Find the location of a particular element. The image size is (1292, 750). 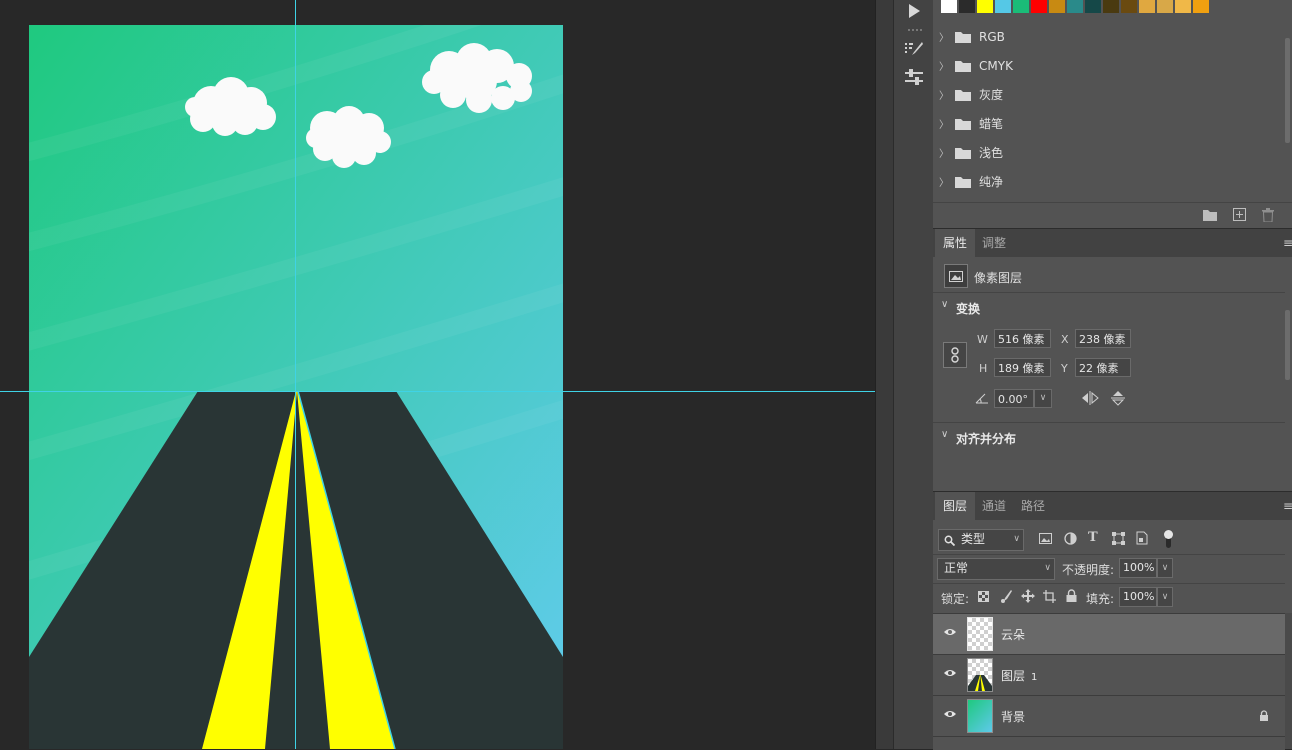

filter-smart-object-icon is located at coordinates (1142, 538).